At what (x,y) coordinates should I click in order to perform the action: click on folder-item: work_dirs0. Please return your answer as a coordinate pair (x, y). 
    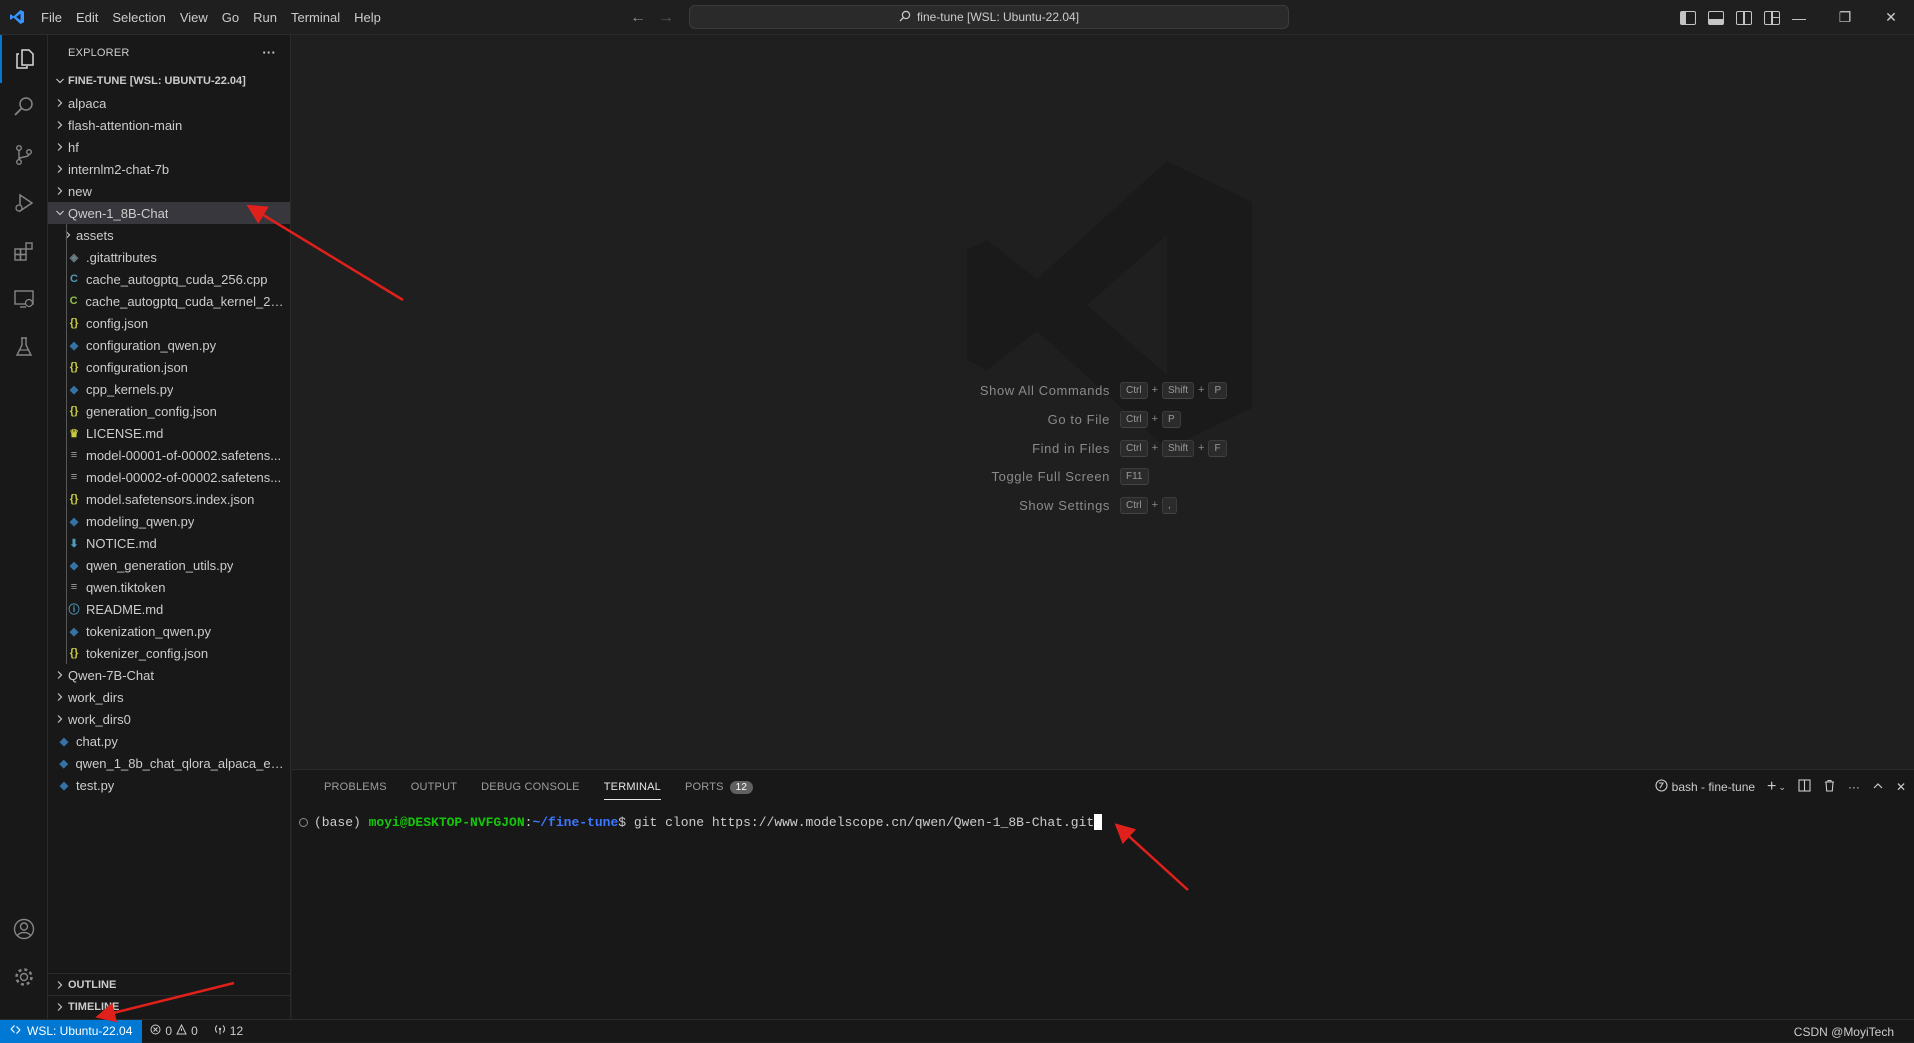
    Looking at the image, I should click on (169, 719).